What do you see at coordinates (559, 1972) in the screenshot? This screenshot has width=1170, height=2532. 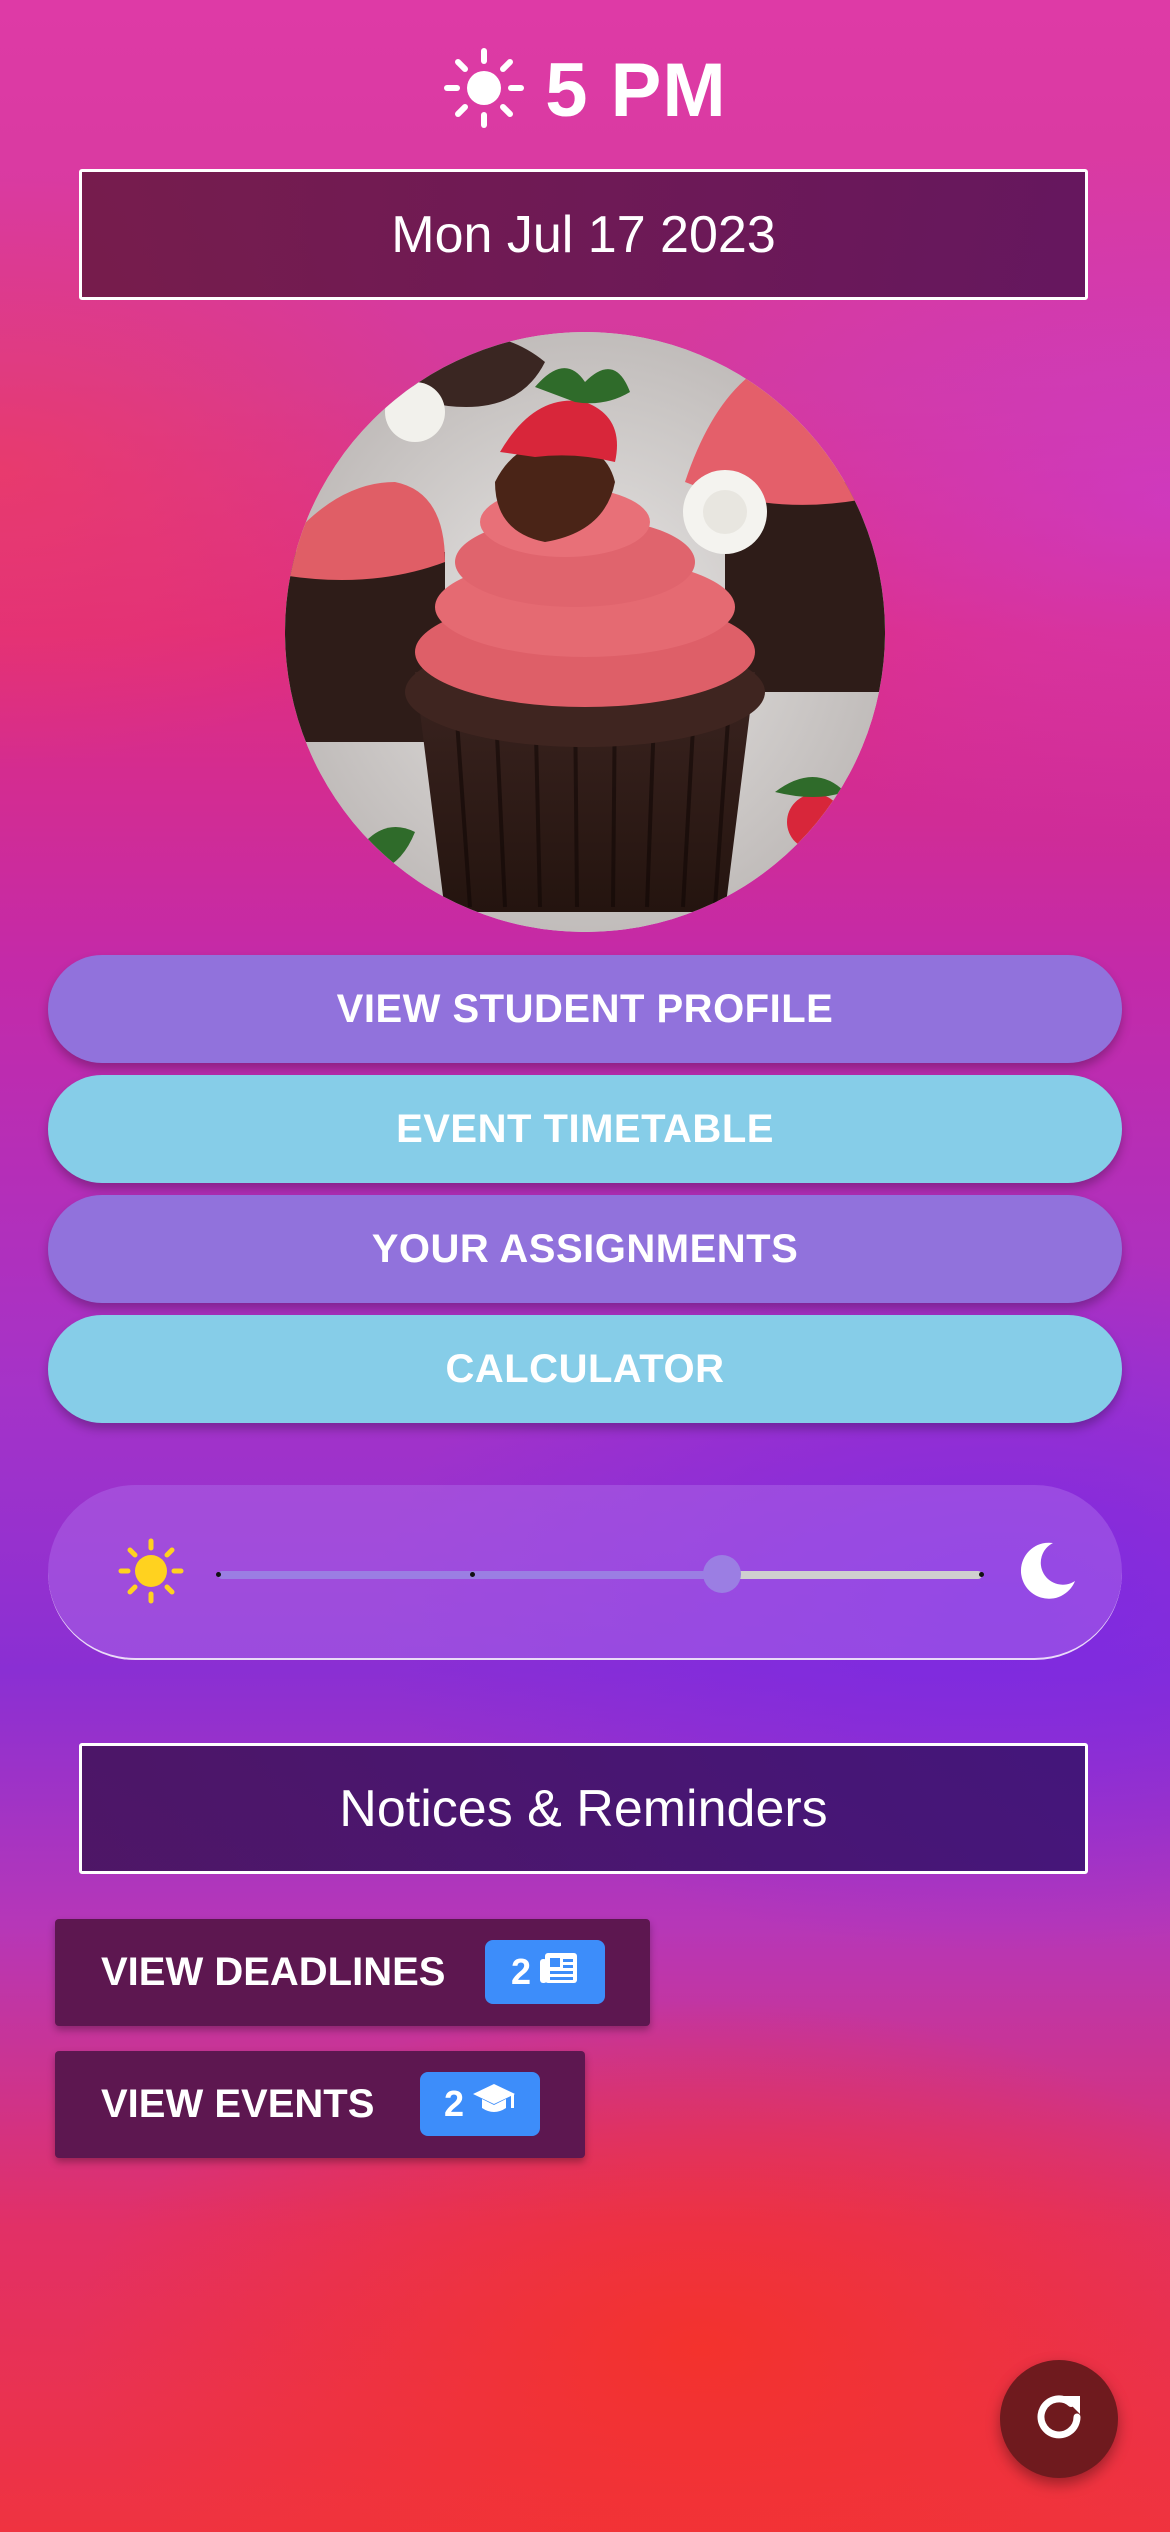 I see `newspaper-icon` at bounding box center [559, 1972].